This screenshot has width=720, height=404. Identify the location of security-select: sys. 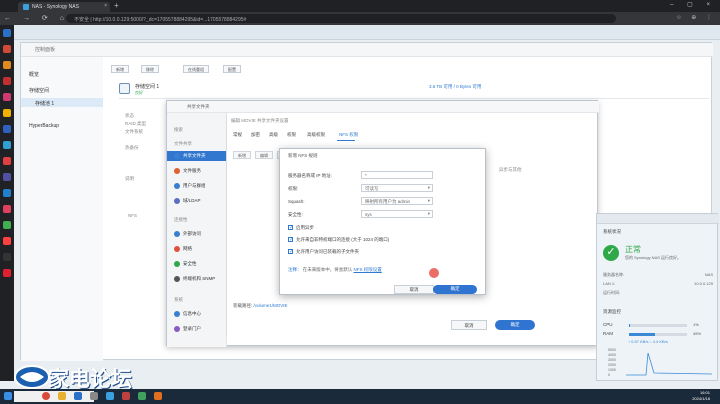
(397, 214).